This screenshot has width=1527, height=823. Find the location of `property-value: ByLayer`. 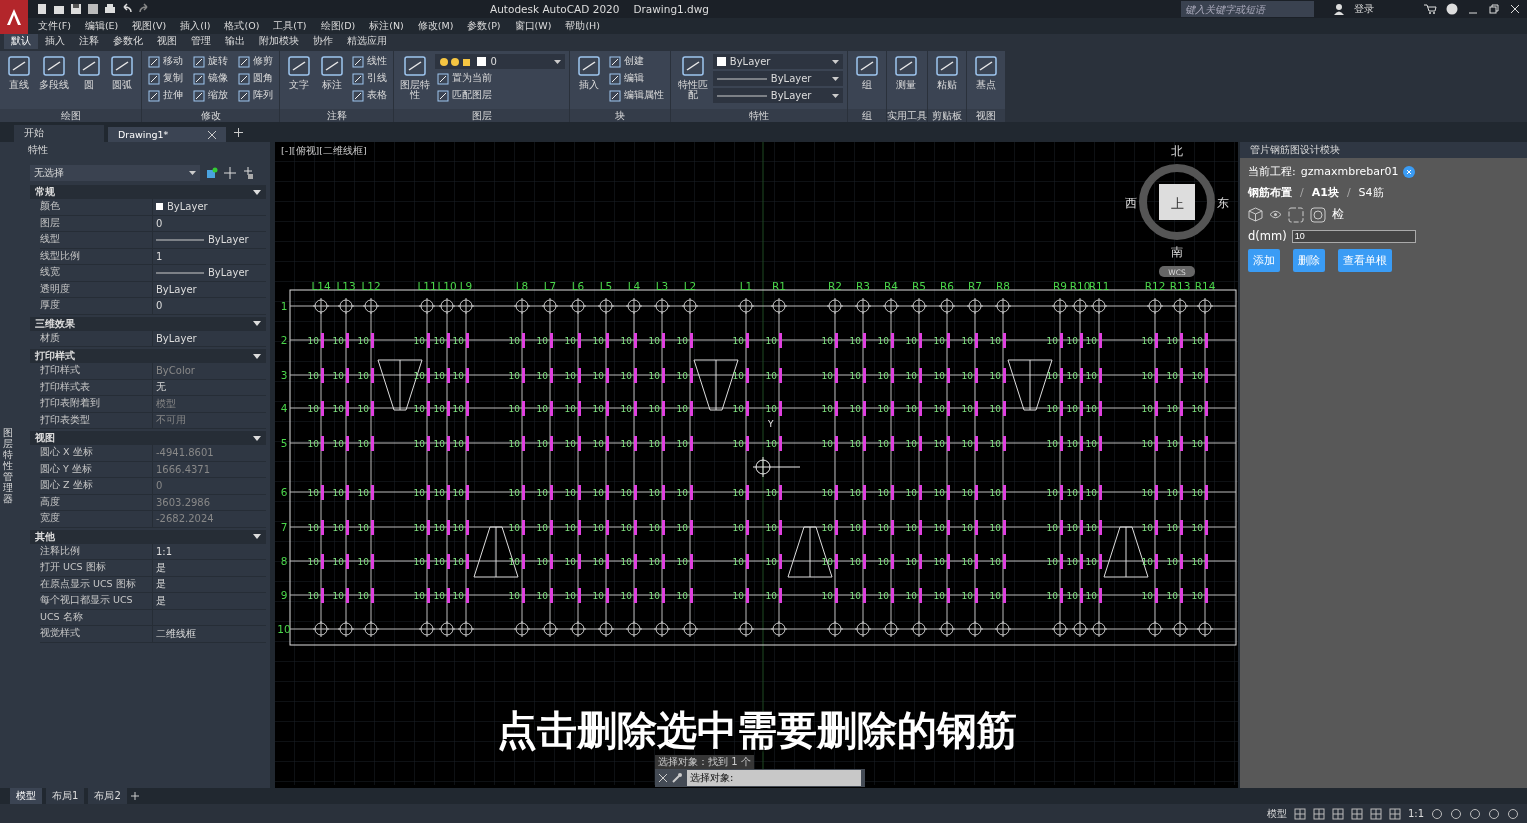

property-value: ByLayer is located at coordinates (176, 338).